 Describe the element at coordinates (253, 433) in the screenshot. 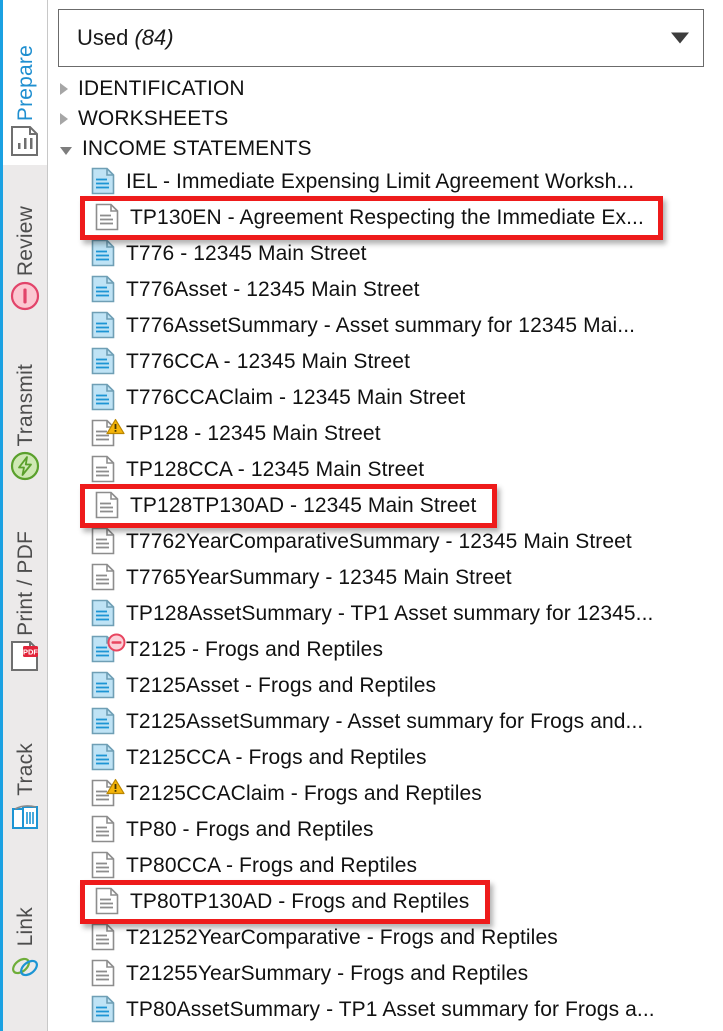

I see `tree-row-label: TP128 - 12345 Main Street` at that location.